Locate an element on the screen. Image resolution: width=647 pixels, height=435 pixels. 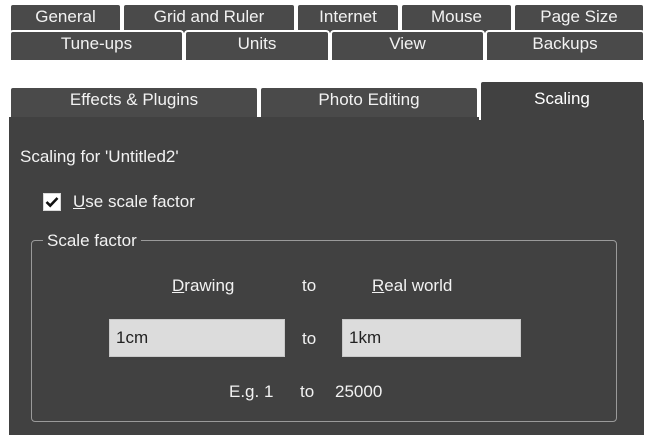
real-world-input: 1km is located at coordinates (431, 338).